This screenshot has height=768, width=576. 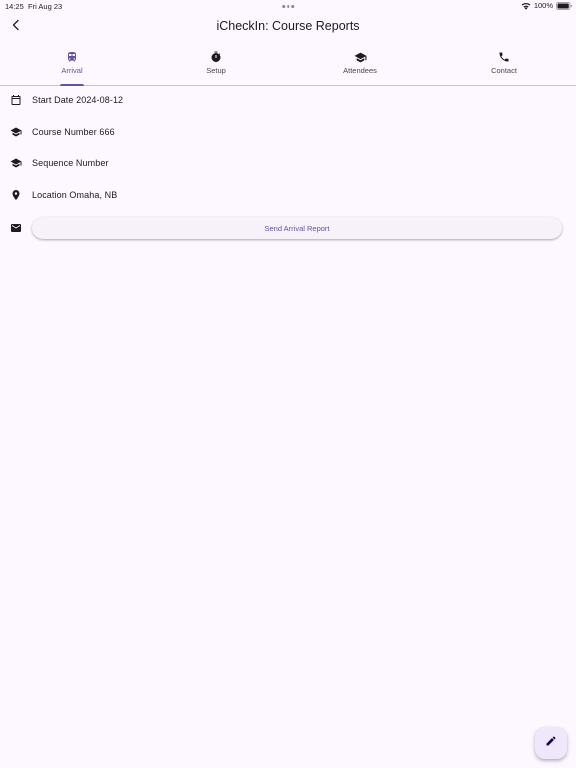 I want to click on tab-bar: Arrival Setup Attendees Contact, so click(x=288, y=65).